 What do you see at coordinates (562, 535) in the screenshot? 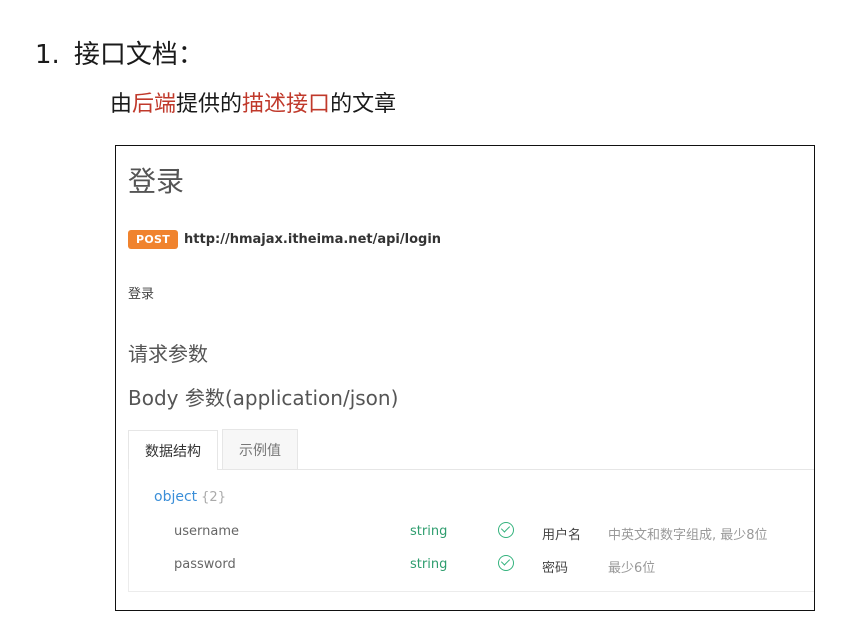
I see `field-title: 用户名` at bounding box center [562, 535].